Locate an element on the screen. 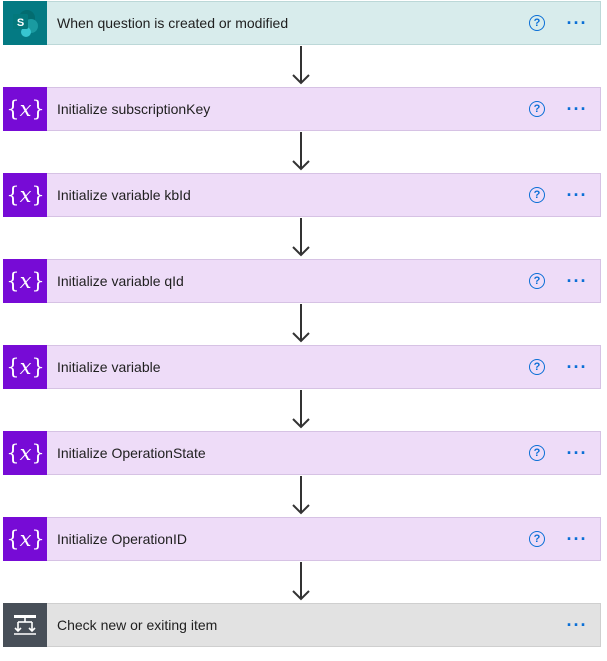 The image size is (607, 661). condition-icon is located at coordinates (25, 625).